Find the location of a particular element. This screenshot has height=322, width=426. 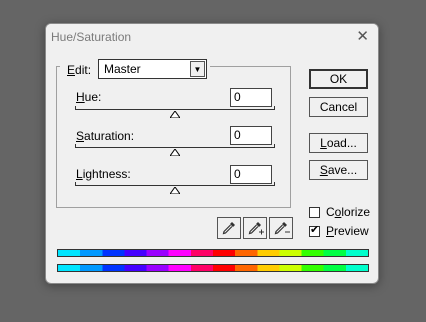

lightness-label: Lightness: is located at coordinates (103, 174).